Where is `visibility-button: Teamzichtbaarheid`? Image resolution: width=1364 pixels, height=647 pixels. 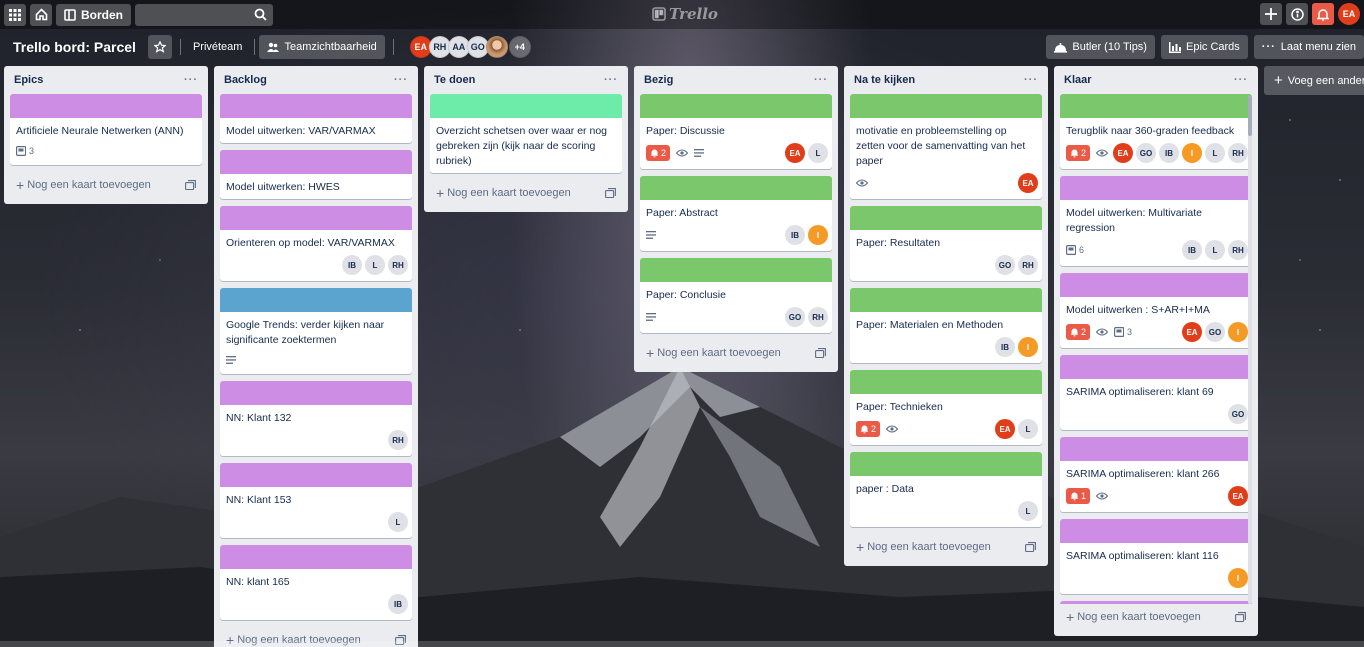 visibility-button: Teamzichtbaarheid is located at coordinates (322, 47).